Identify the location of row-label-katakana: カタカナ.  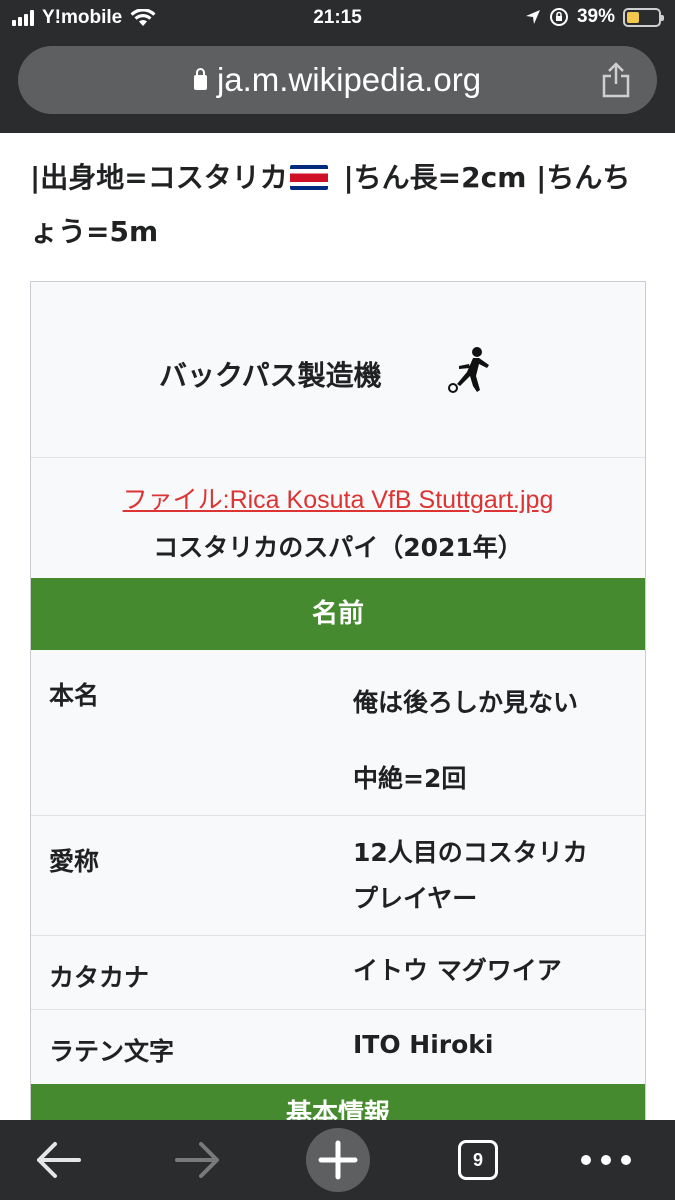
(99, 977).